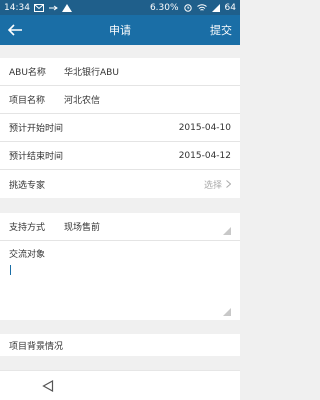  Describe the element at coordinates (27, 101) in the screenshot. I see `project-name-label: 项目名称` at that location.